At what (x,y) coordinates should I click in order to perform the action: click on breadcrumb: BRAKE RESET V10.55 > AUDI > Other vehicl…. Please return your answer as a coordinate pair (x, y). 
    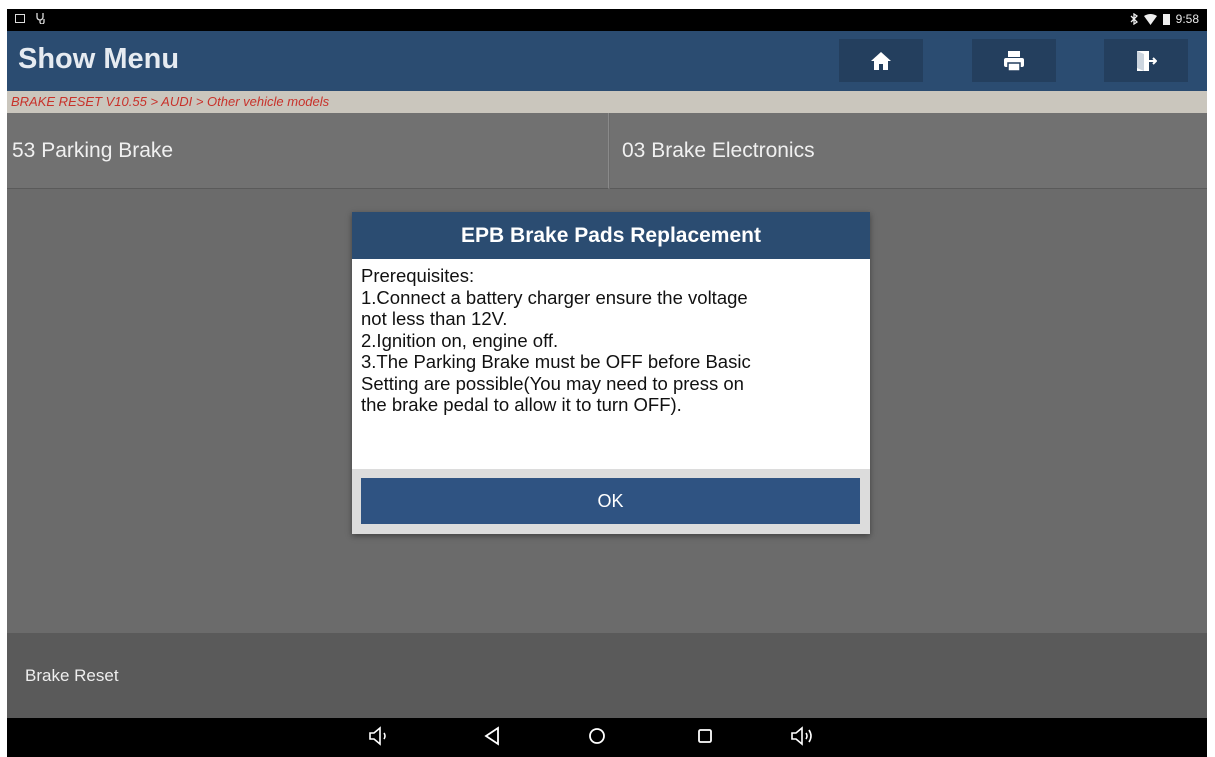
    Looking at the image, I should click on (607, 102).